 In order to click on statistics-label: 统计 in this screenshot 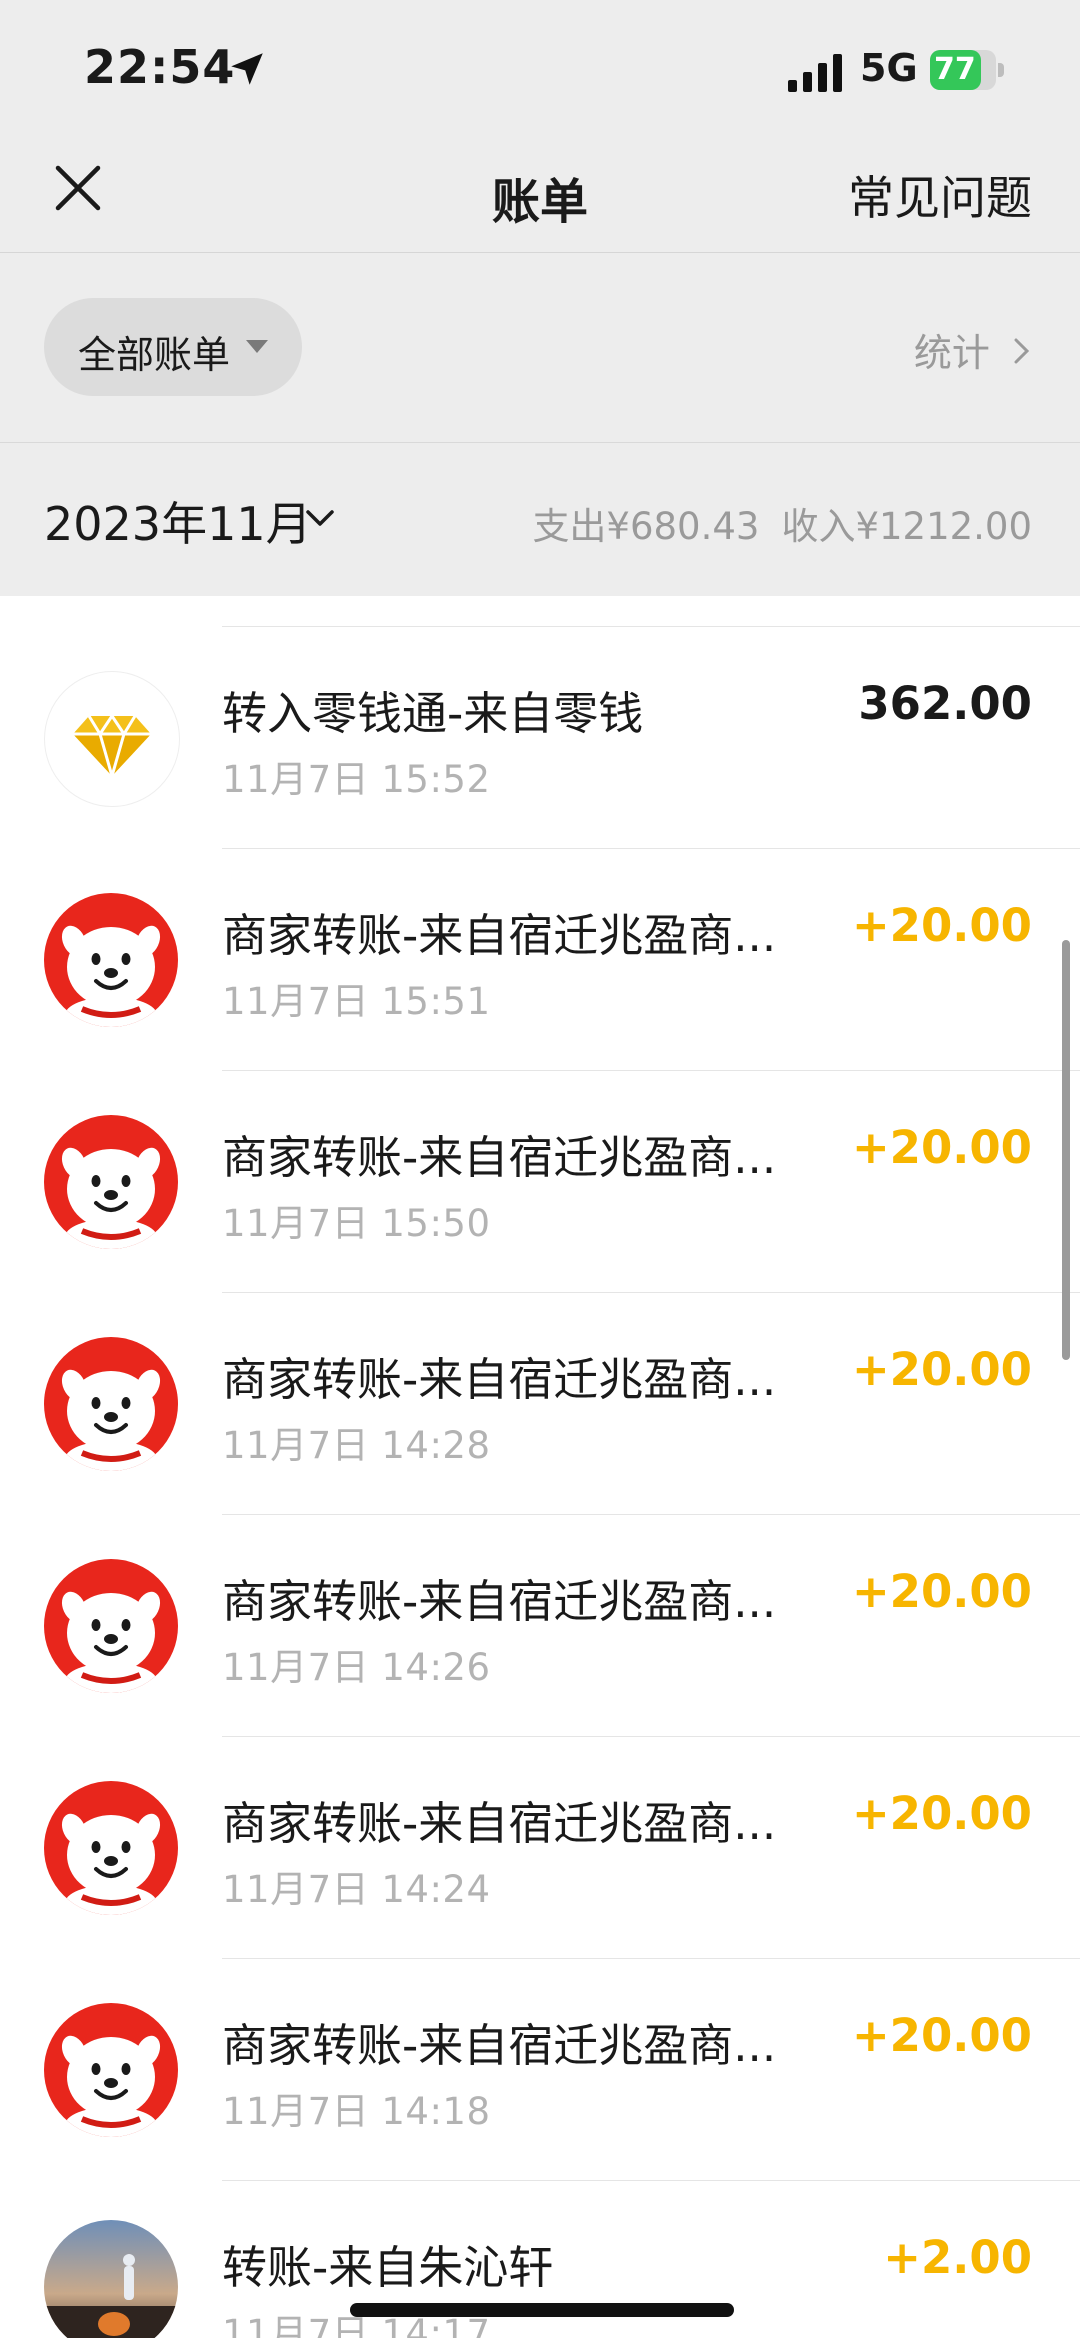, I will do `click(951, 353)`.